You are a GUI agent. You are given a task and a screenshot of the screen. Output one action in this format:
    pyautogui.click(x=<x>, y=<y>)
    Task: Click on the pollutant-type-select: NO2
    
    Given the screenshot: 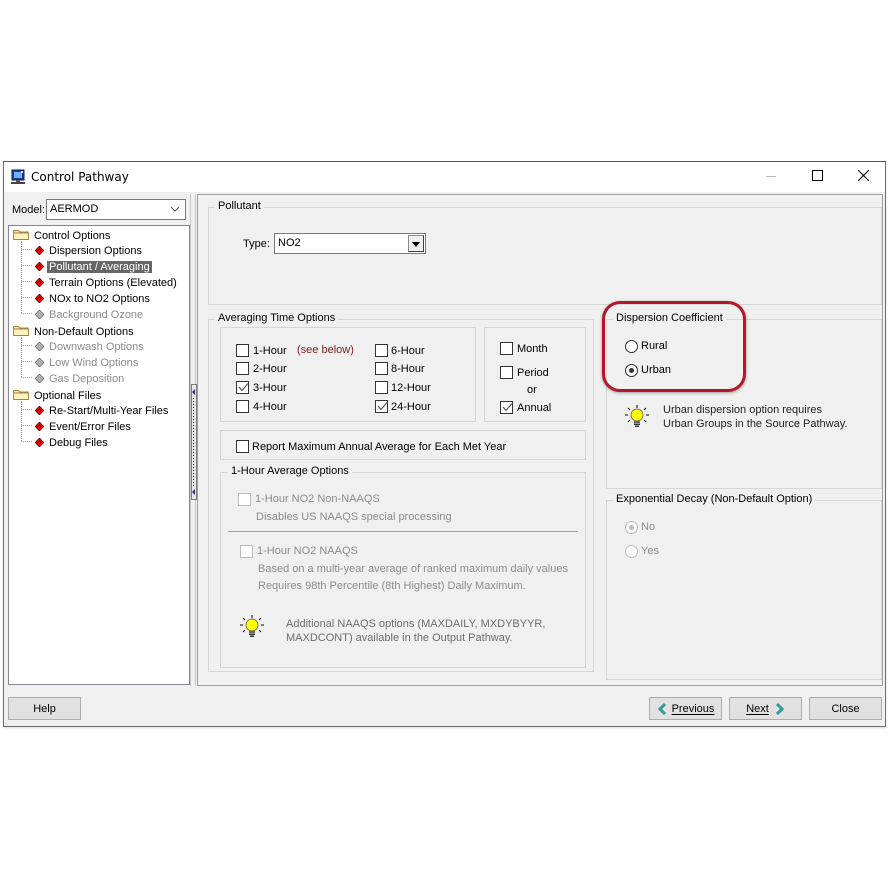 What is the action you would take?
    pyautogui.click(x=350, y=243)
    